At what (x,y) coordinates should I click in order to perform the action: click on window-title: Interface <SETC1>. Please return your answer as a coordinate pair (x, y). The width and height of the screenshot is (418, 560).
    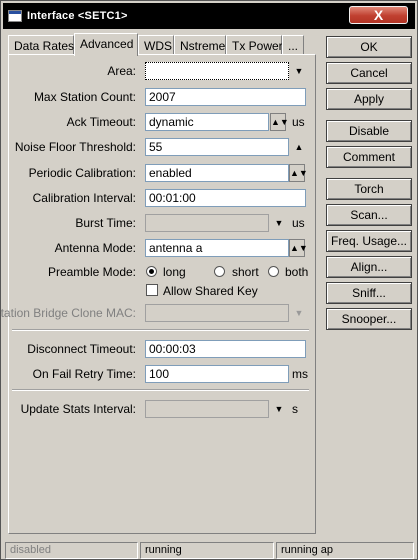
    Looking at the image, I should click on (77, 16).